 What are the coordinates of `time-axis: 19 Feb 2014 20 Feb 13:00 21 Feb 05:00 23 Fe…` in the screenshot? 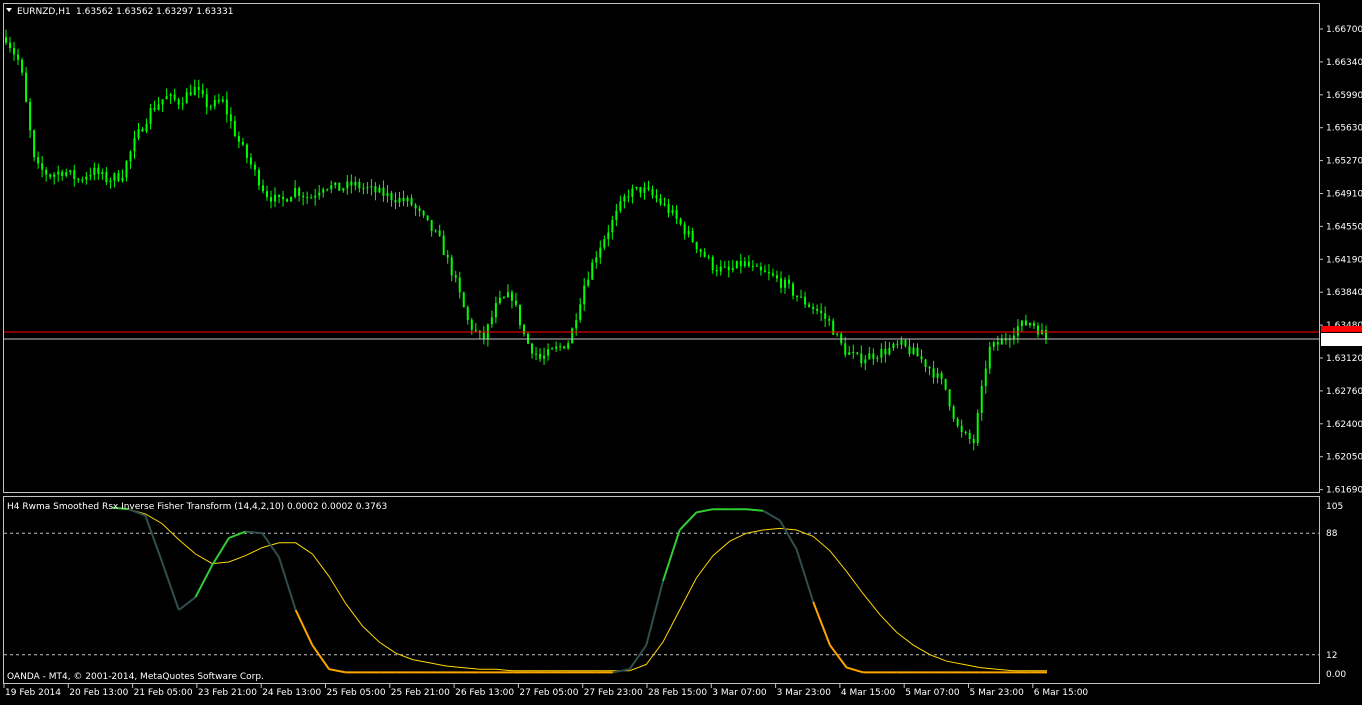 It's located at (545, 691).